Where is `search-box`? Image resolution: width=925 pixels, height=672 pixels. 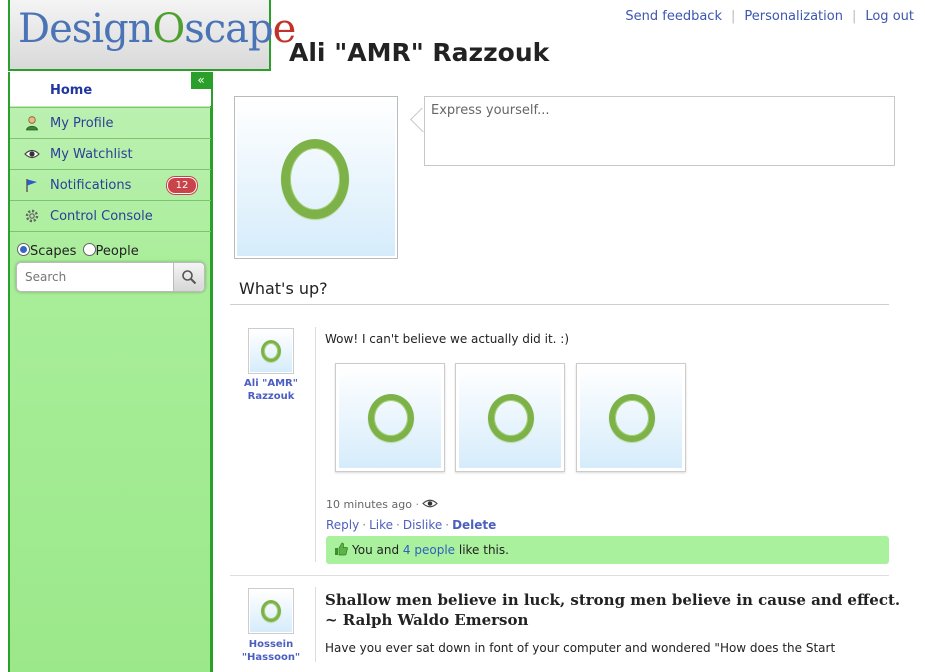 search-box is located at coordinates (110, 277).